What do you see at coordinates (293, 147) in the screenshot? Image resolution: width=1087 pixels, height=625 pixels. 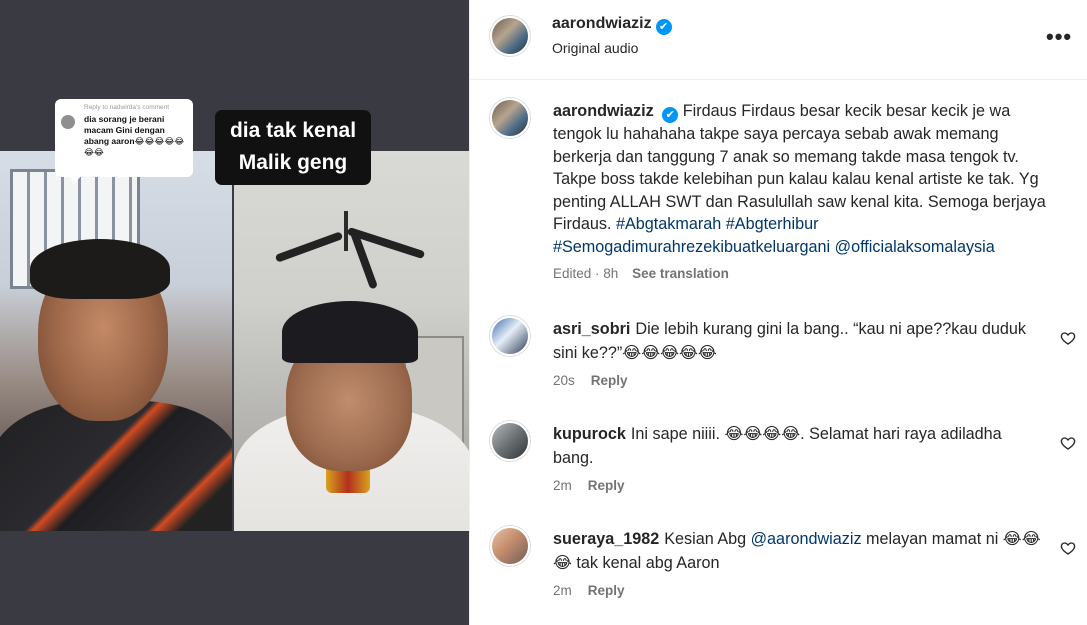 I see `video-overlay-caption: dia tak kenal Malik geng` at bounding box center [293, 147].